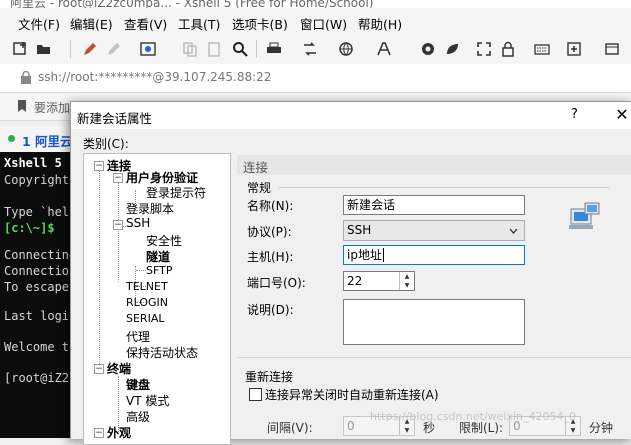  I want to click on interval-value: 0, so click(351, 426).